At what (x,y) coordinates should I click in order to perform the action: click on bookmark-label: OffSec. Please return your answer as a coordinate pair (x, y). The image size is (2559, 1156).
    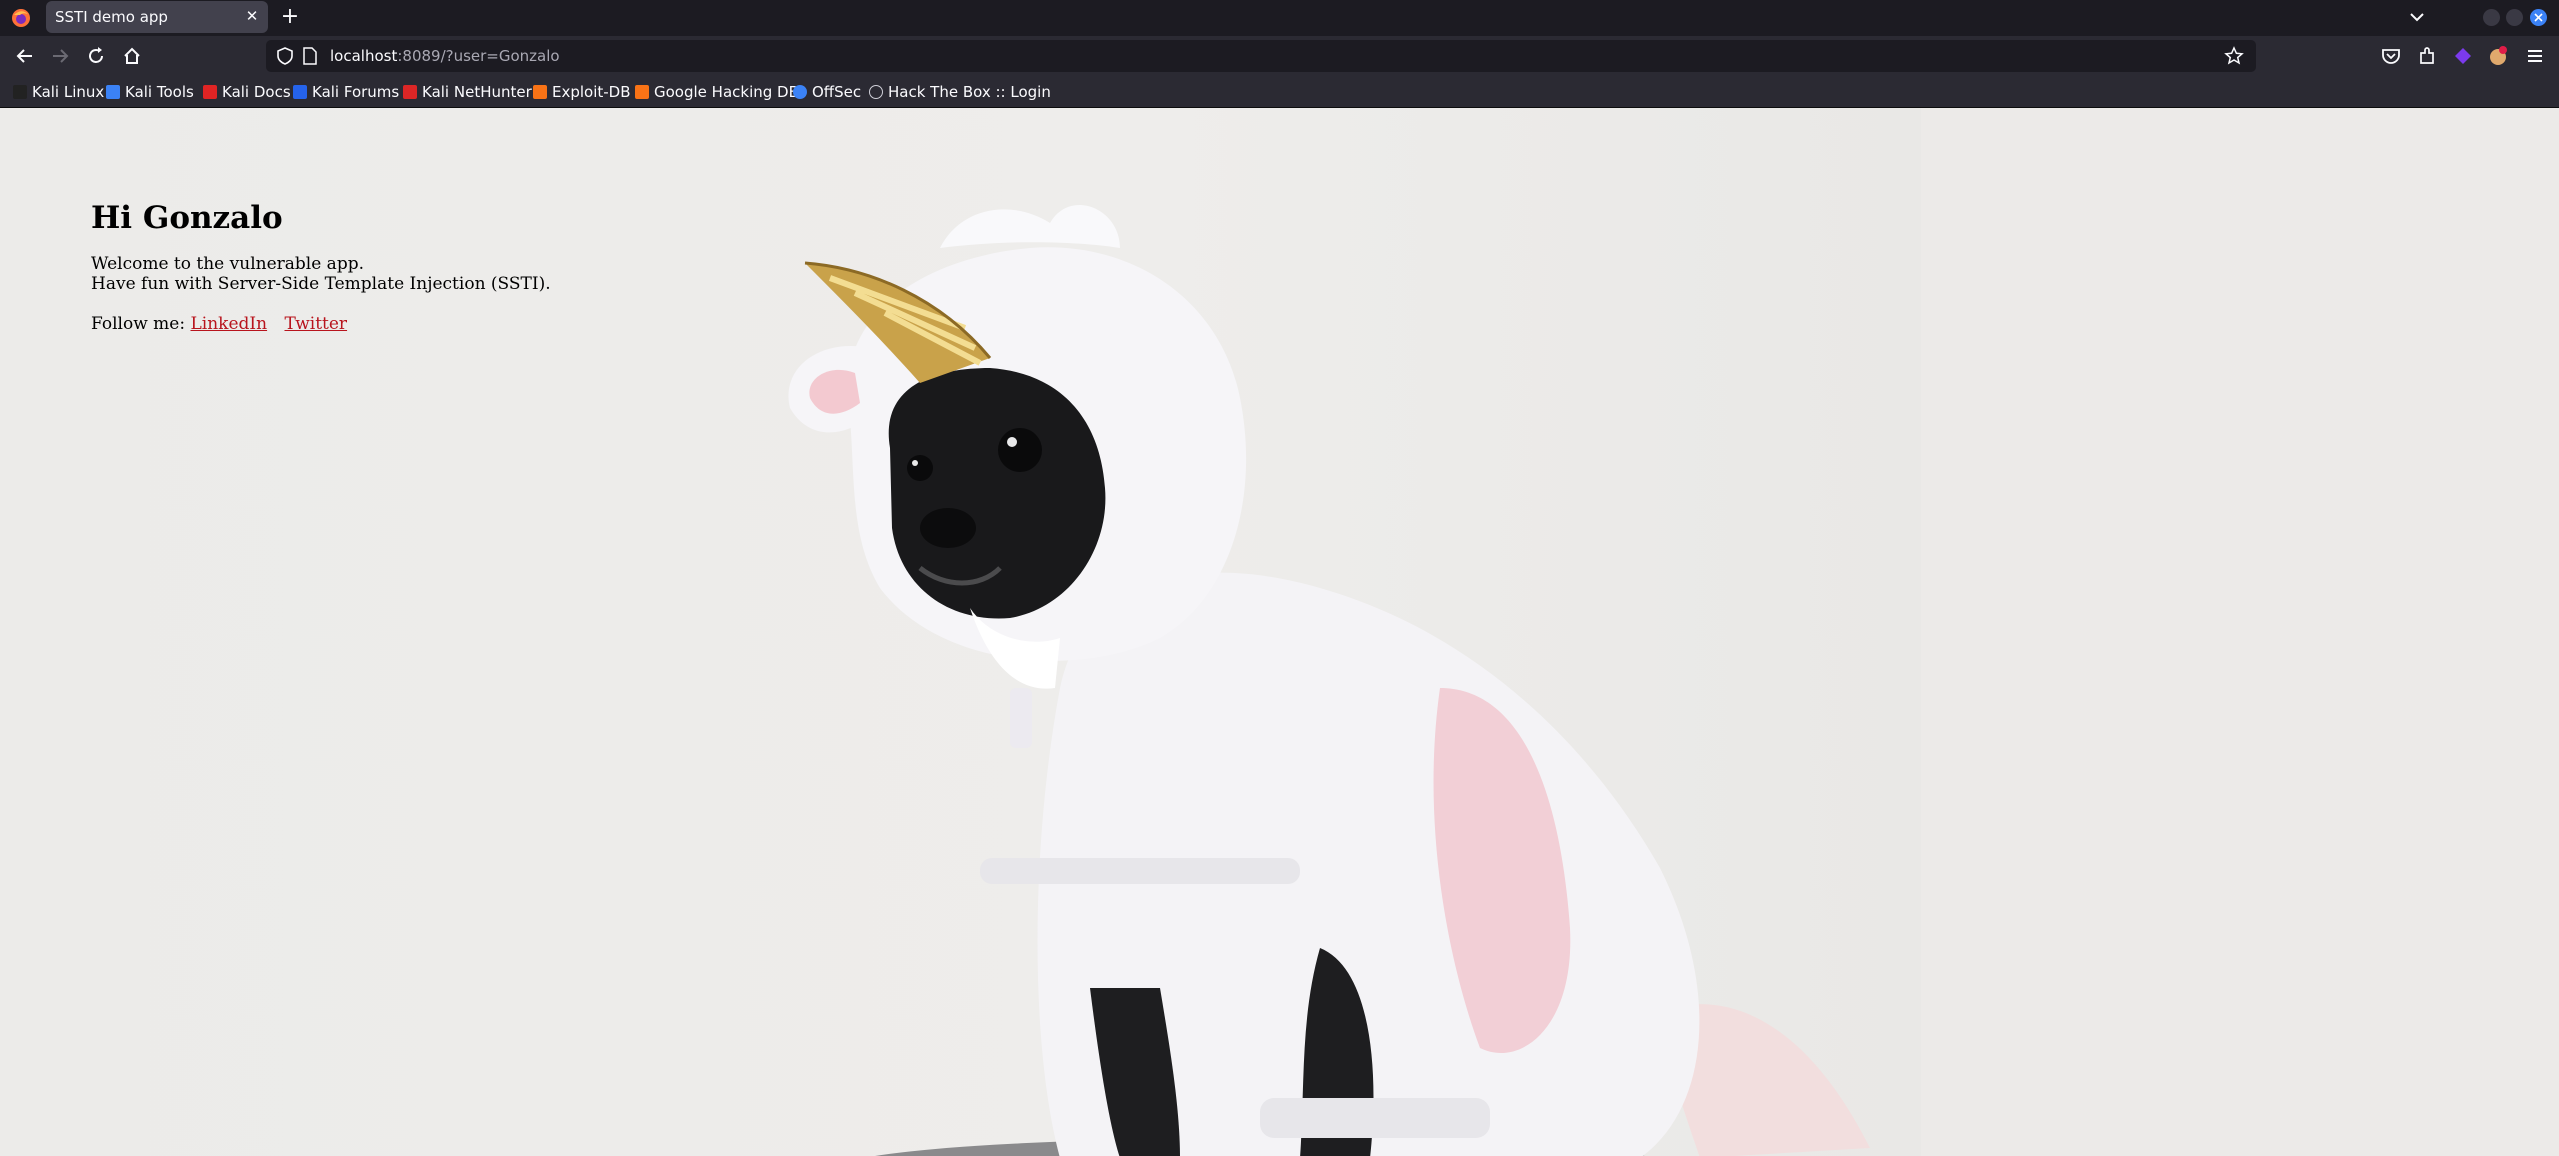
    Looking at the image, I should click on (837, 92).